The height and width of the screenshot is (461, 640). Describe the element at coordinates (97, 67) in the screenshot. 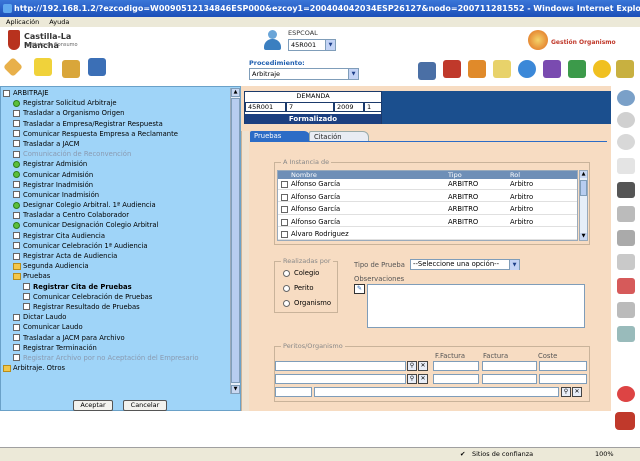

I see `computer-icon` at that location.